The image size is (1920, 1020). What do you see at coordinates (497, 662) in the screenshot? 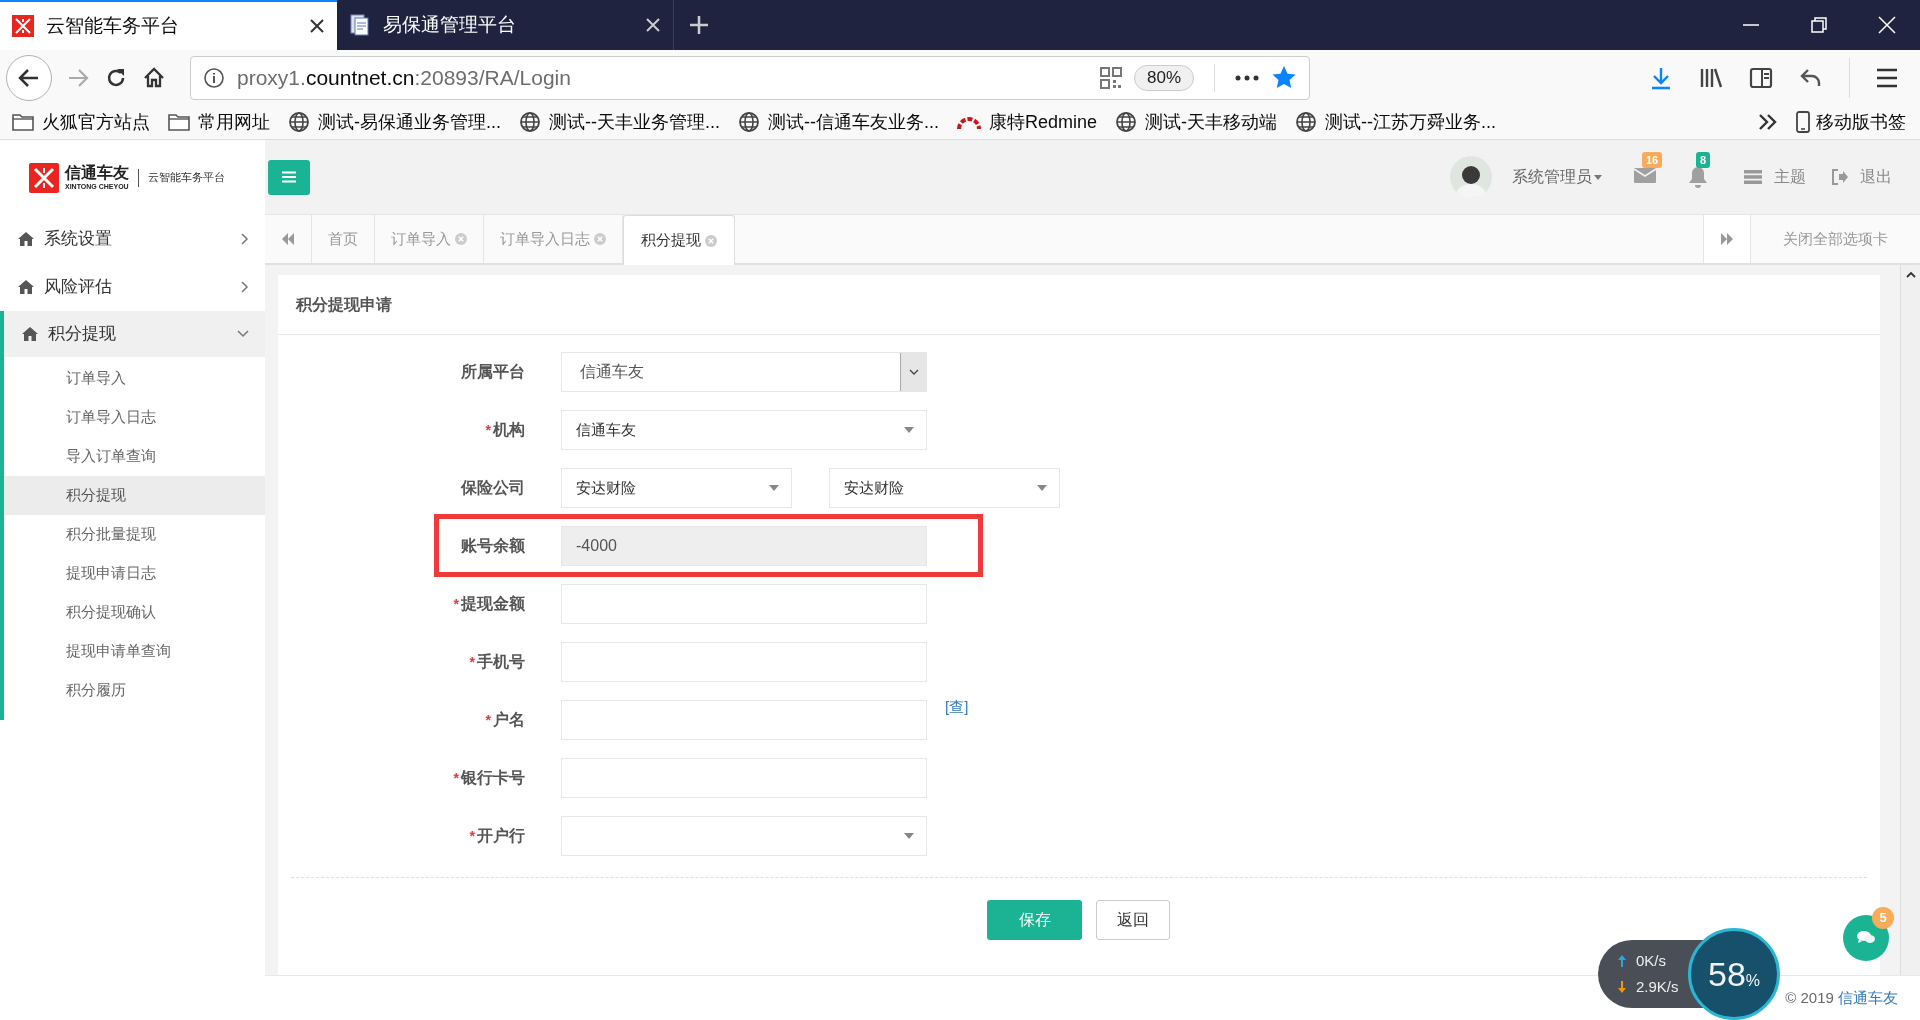
I see `field-label: *手机号` at bounding box center [497, 662].